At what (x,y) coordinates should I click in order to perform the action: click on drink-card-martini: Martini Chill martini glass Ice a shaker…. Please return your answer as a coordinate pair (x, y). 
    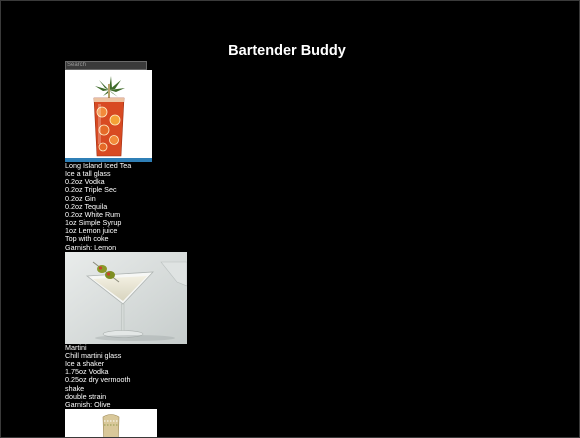
    Looking at the image, I should click on (126, 330).